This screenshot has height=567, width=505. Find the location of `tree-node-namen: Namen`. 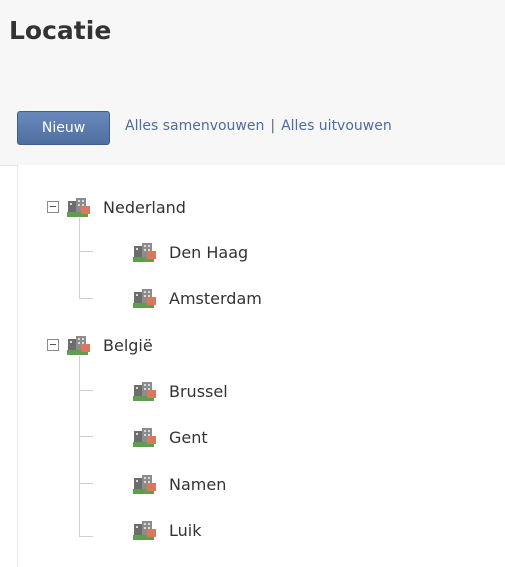

tree-node-namen: Namen is located at coordinates (179, 484).